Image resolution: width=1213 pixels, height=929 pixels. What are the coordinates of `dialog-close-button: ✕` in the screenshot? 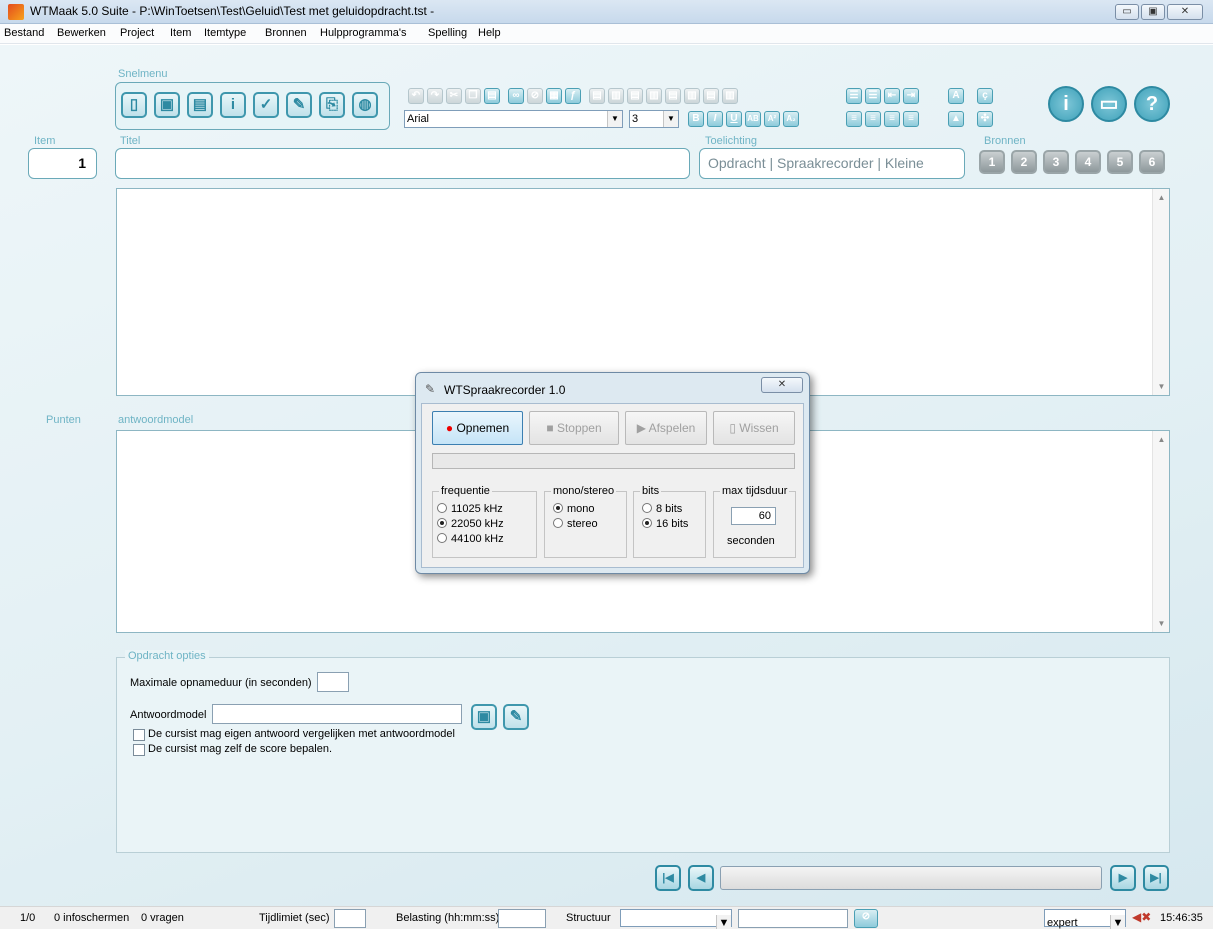 It's located at (782, 385).